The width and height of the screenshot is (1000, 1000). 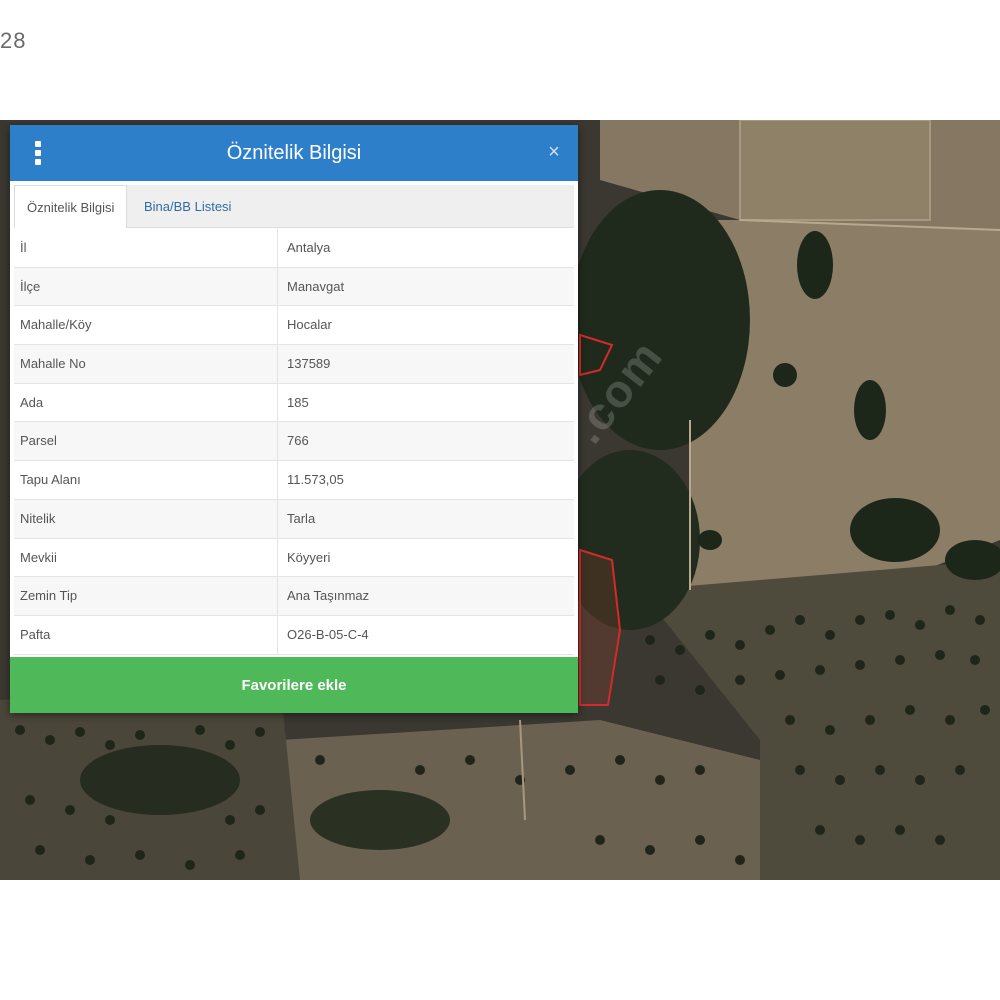 I want to click on table-row: Mevkii Köyyeri, so click(x=294, y=558).